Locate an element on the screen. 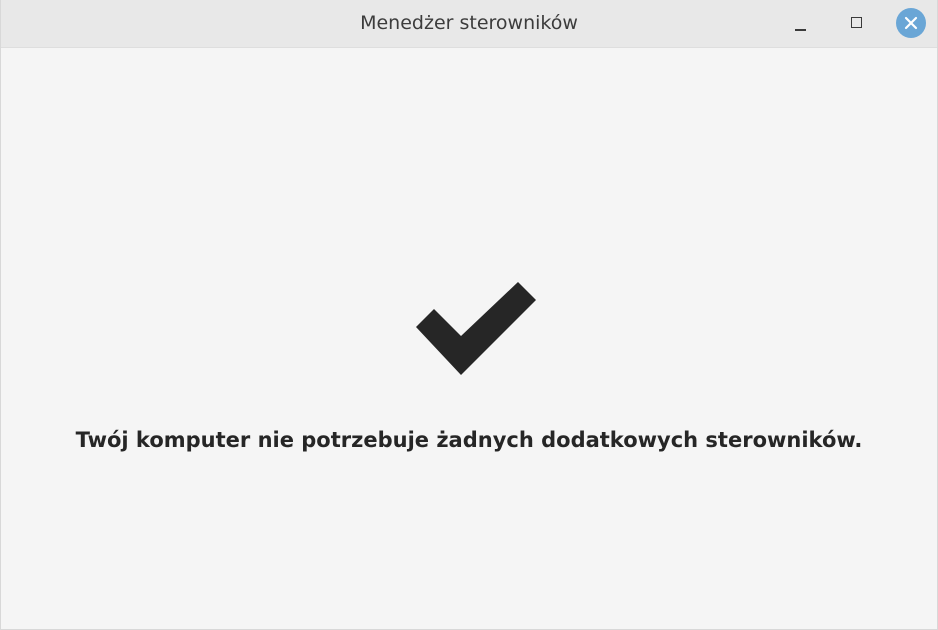 This screenshot has width=938, height=630. minimize-button is located at coordinates (801, 23).